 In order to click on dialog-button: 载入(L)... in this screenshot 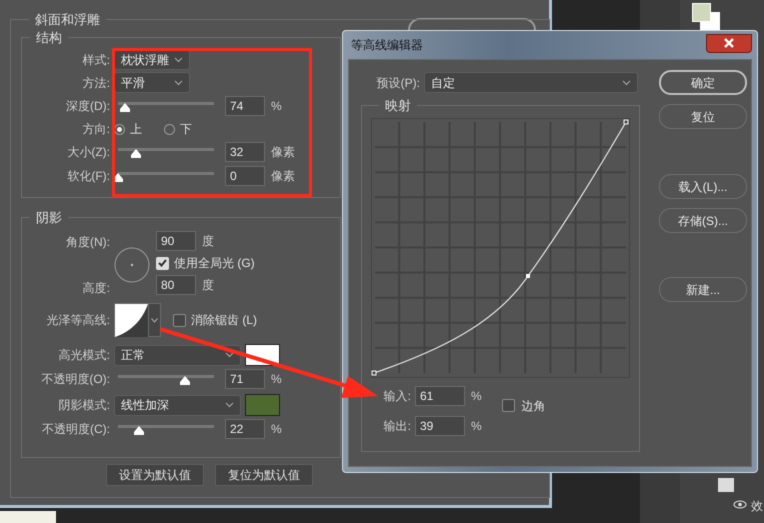, I will do `click(703, 186)`.